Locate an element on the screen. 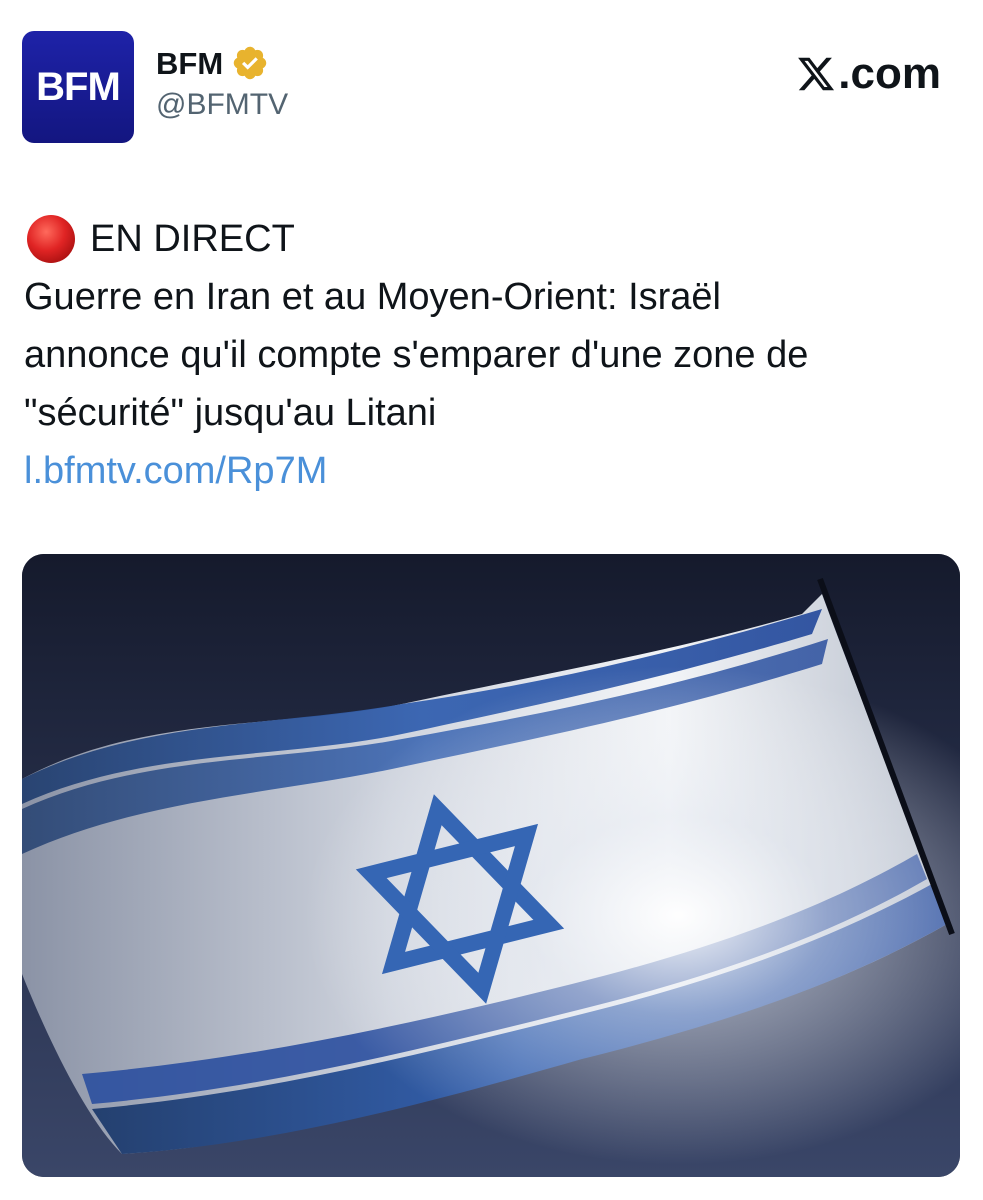 The height and width of the screenshot is (1200, 983). tweet-header: BFM BFM @BFMTV .com is located at coordinates (491, 85).